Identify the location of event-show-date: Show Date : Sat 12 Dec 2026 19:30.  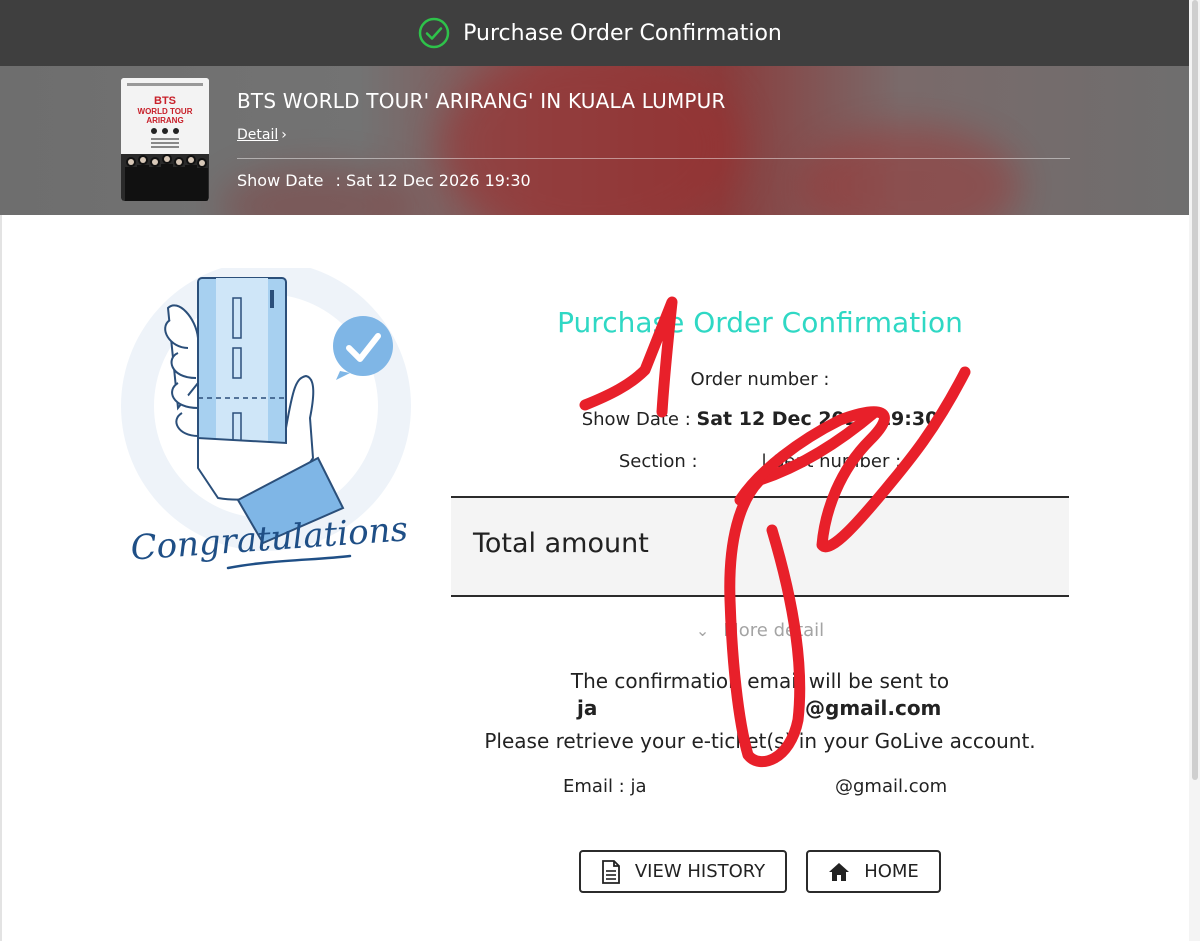
(384, 180).